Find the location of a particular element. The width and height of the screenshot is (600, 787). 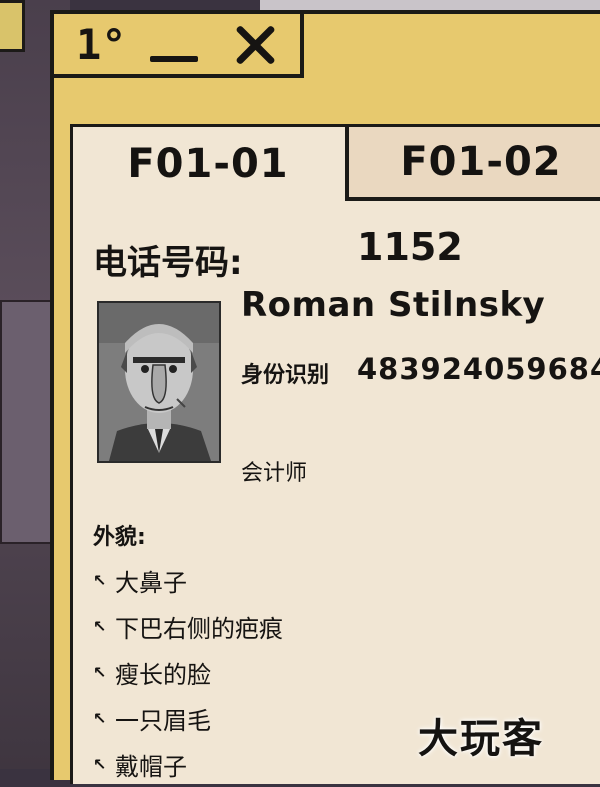

window-titlebar: 1° is located at coordinates (179, 46).